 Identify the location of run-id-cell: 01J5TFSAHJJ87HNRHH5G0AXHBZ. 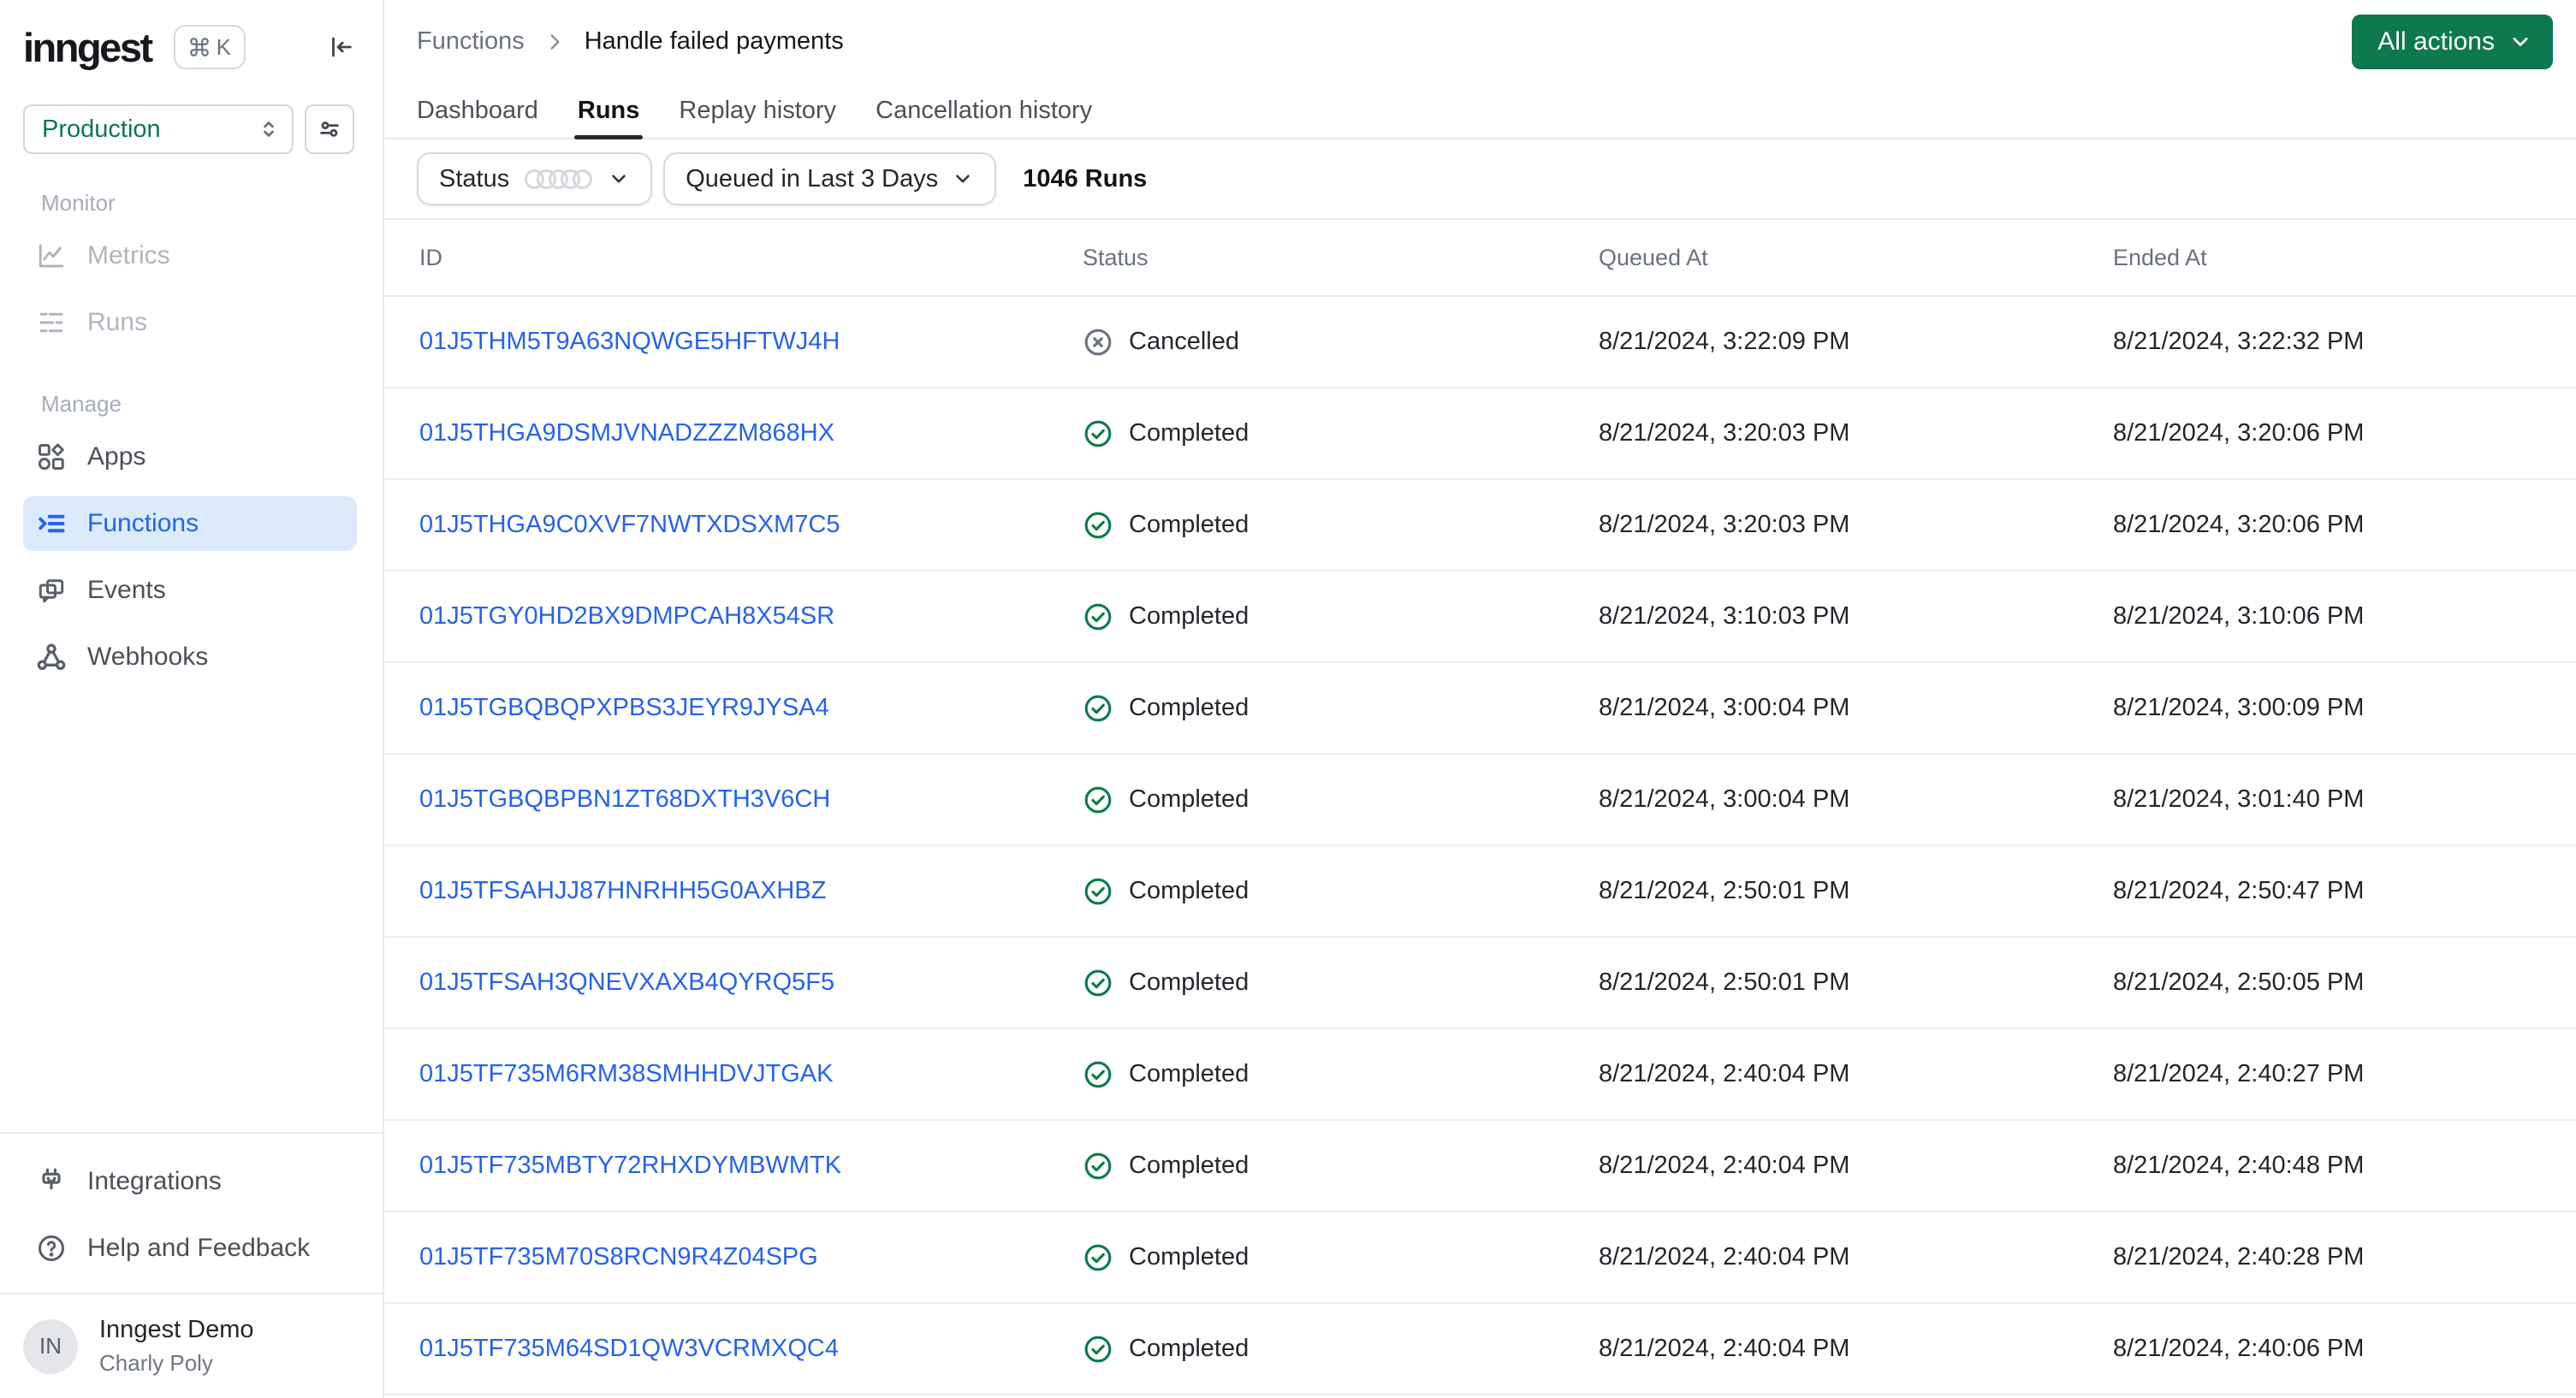
(751, 891).